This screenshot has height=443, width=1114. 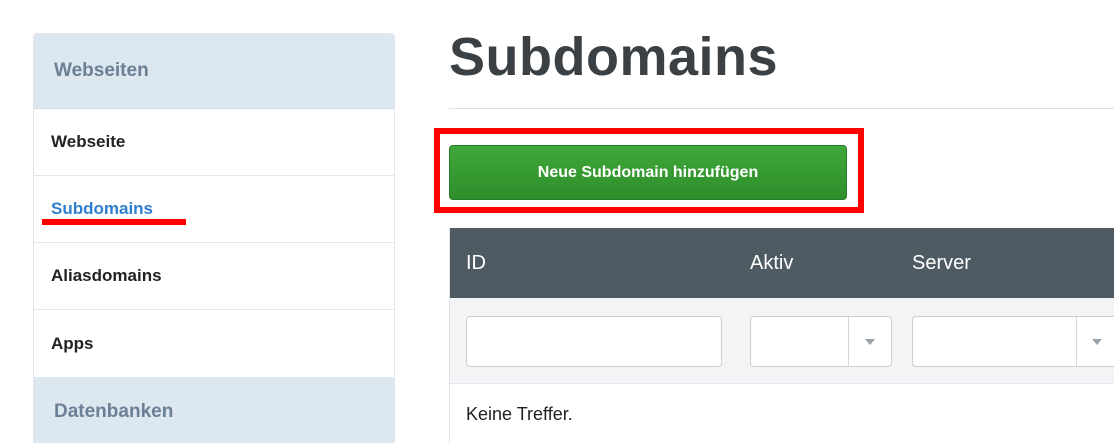 What do you see at coordinates (102, 208) in the screenshot?
I see `sidebar-item-label: Subdomains` at bounding box center [102, 208].